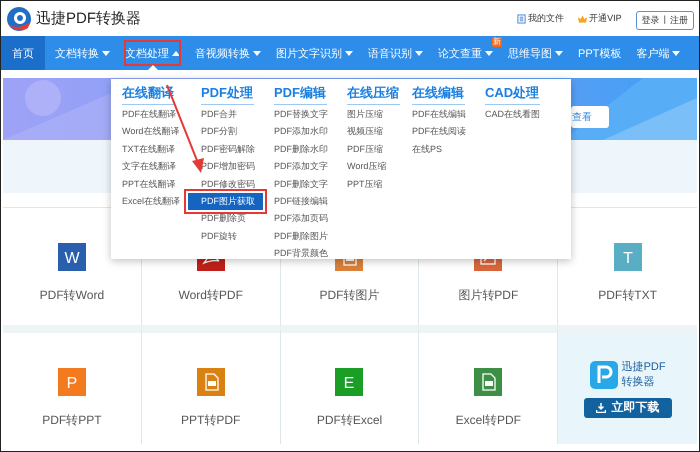 This screenshot has width=700, height=452. I want to click on login-link: 登录, so click(651, 20).